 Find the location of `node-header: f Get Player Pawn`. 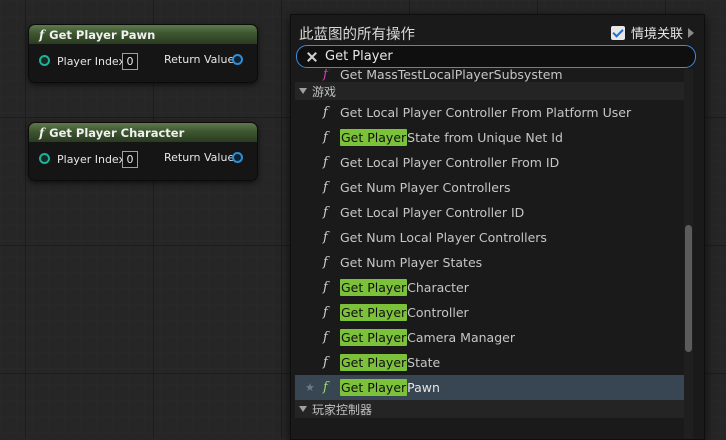

node-header: f Get Player Pawn is located at coordinates (143, 34).